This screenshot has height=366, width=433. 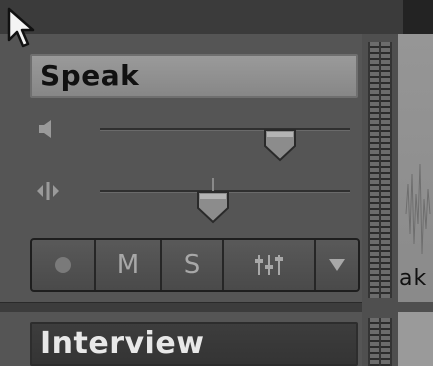 What do you see at coordinates (194, 76) in the screenshot?
I see `track-name-field: Speak` at bounding box center [194, 76].